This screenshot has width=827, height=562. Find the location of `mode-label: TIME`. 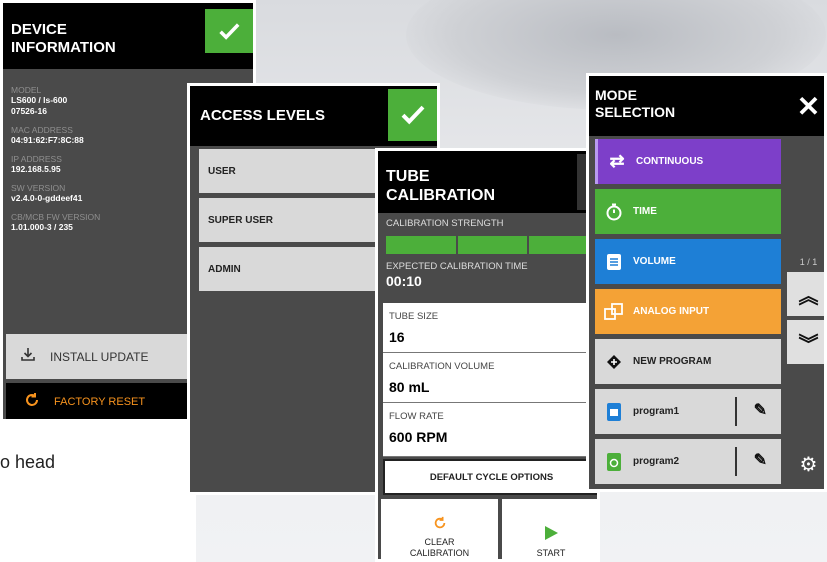

mode-label: TIME is located at coordinates (645, 211).